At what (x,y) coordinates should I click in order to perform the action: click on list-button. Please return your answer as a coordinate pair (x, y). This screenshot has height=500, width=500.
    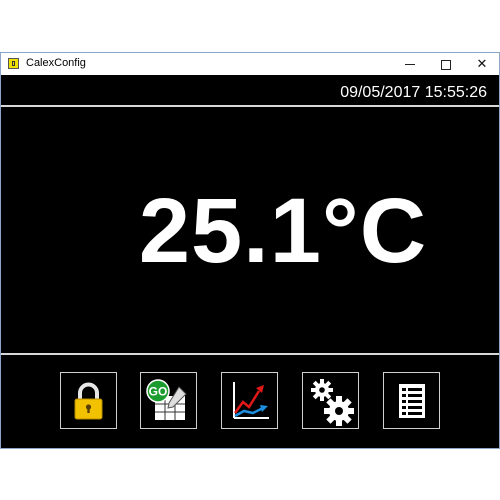
    Looking at the image, I should click on (411, 400).